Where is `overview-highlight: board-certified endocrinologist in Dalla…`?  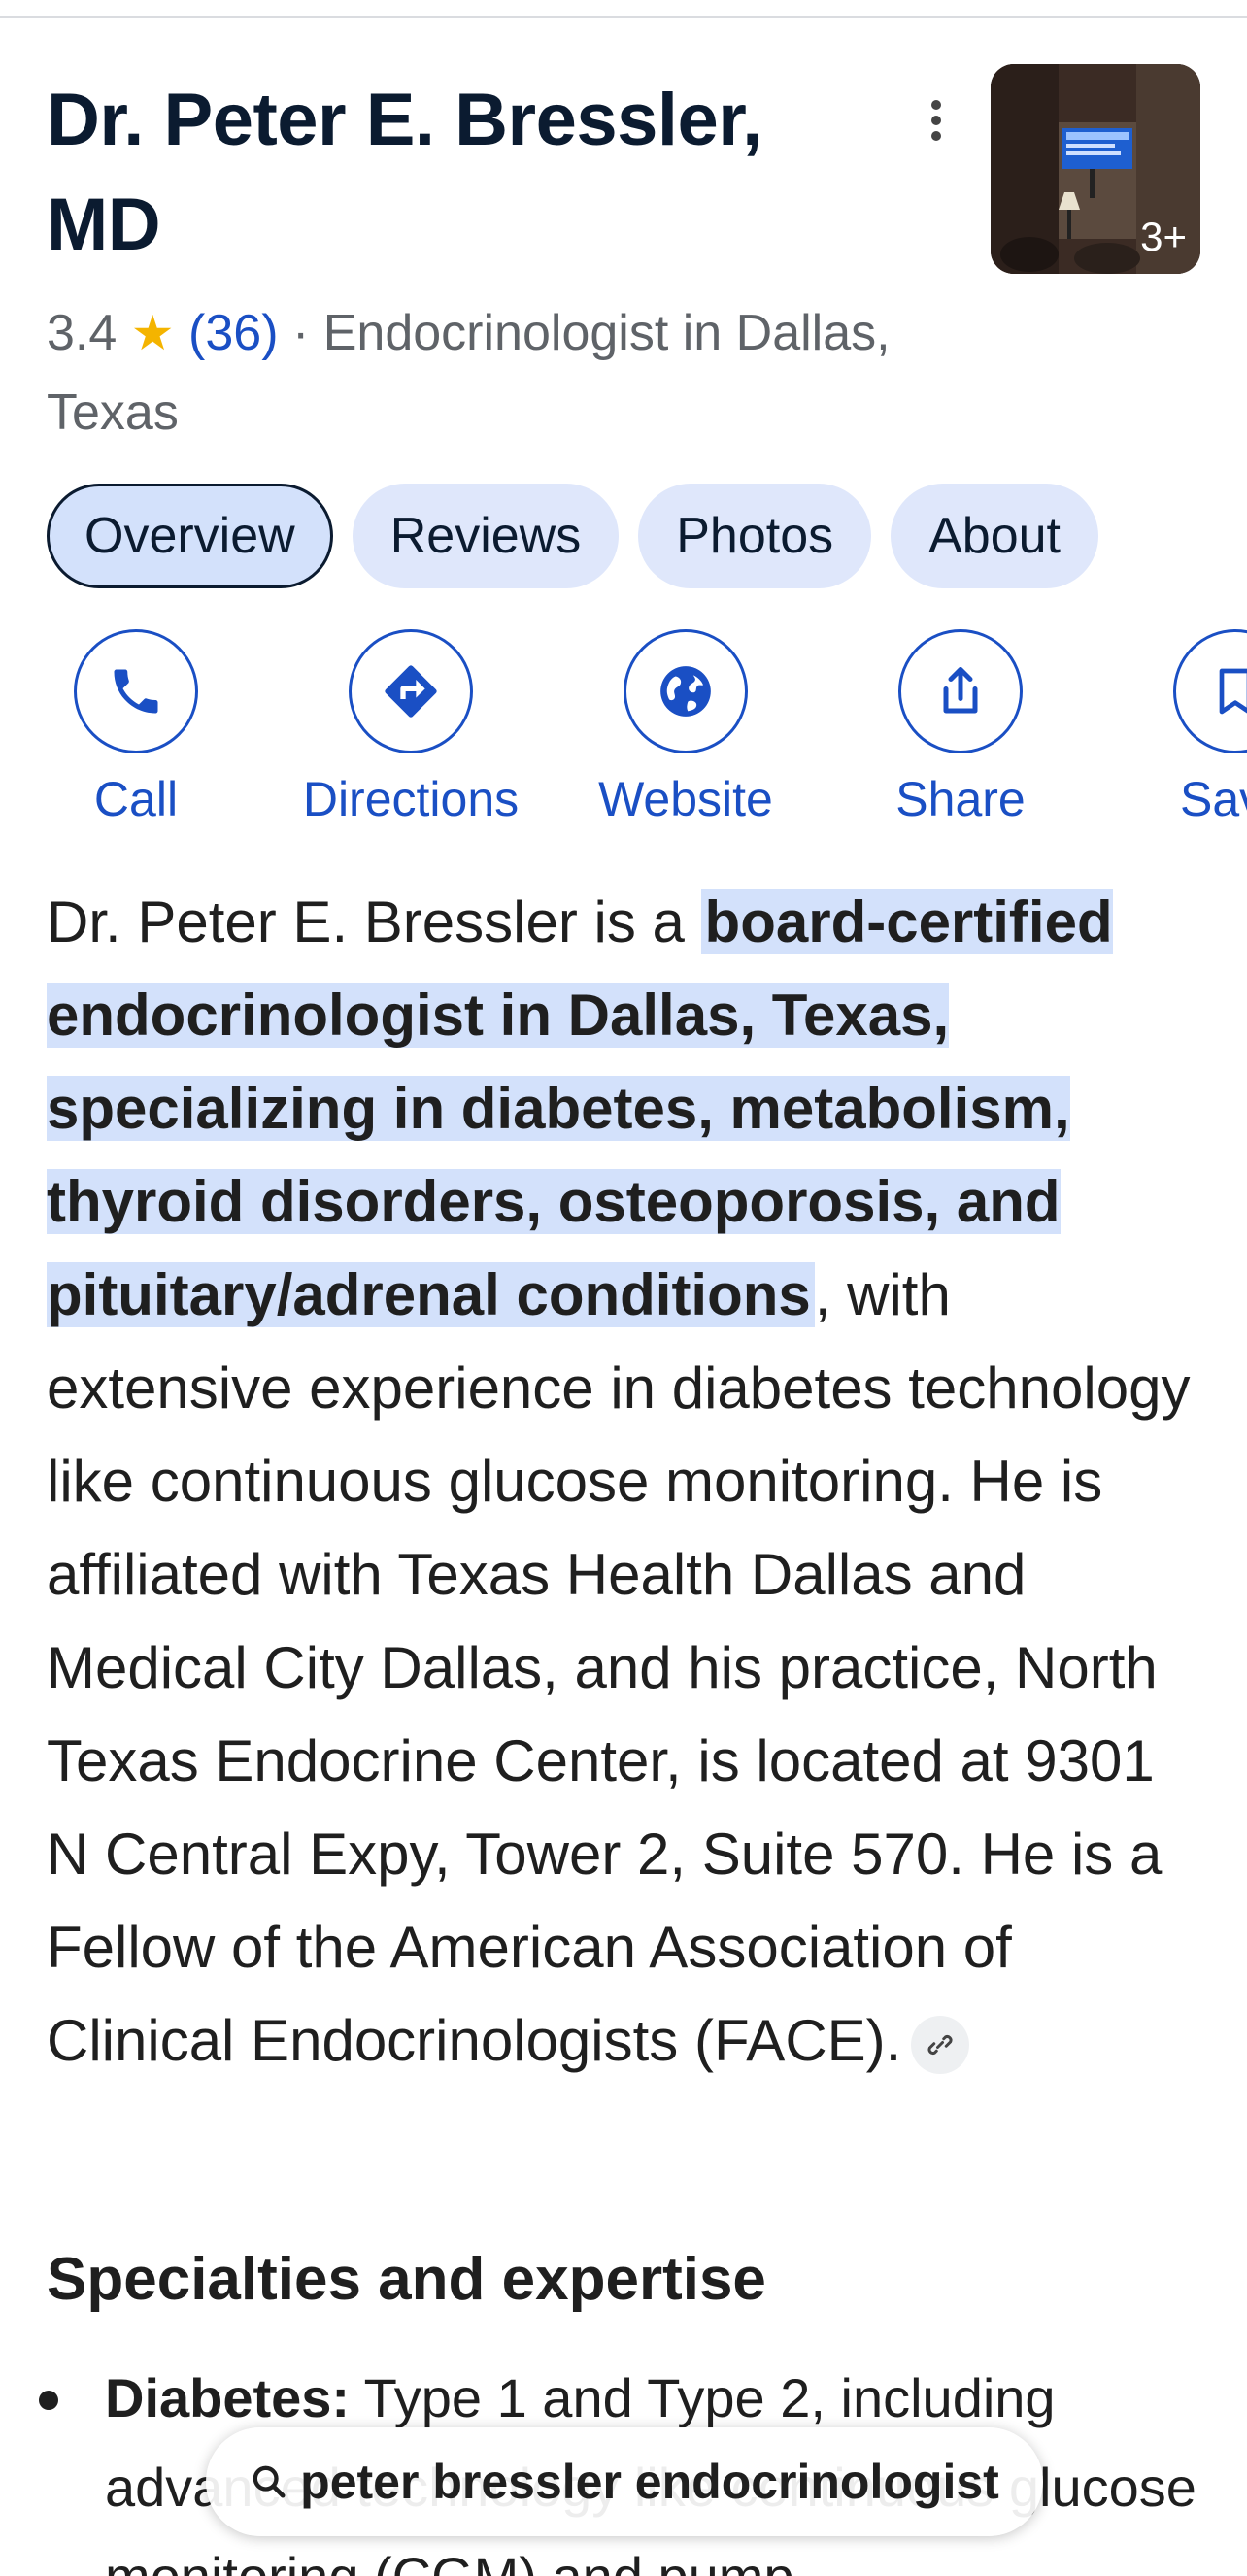
overview-highlight: board-certified endocrinologist in Dalla… is located at coordinates (580, 1108).